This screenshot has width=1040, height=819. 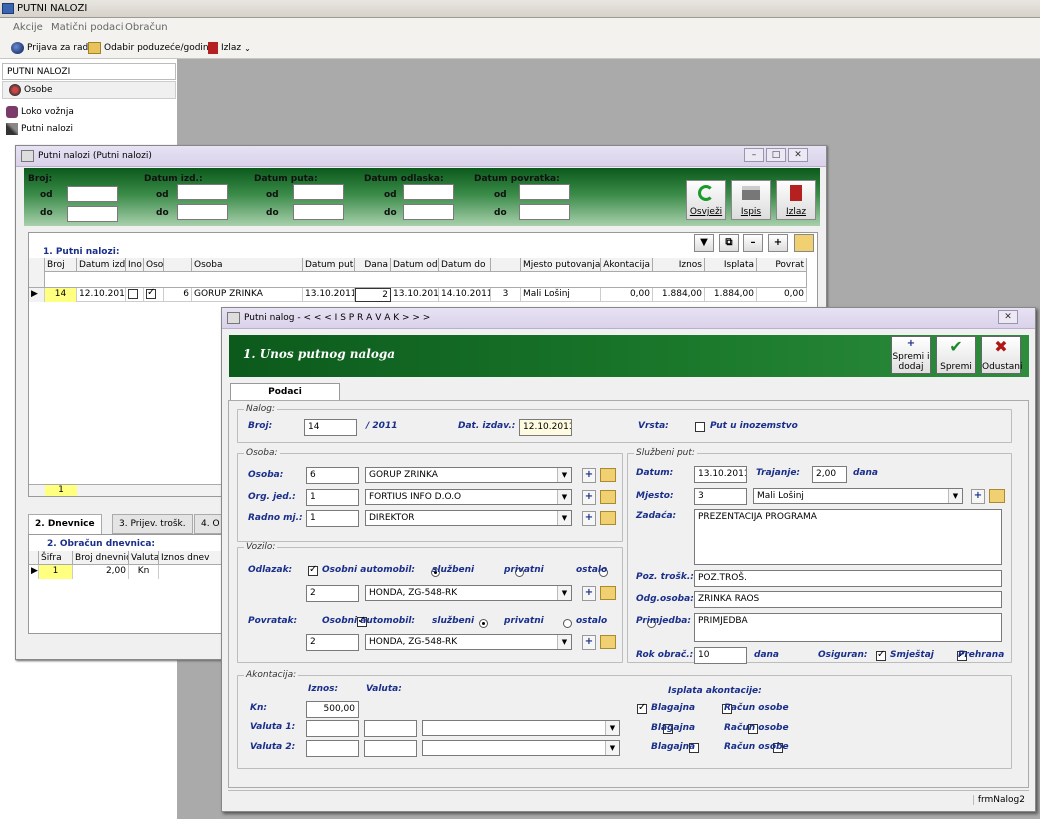 What do you see at coordinates (468, 497) in the screenshot?
I see `org-select: FORTIUS INFO D.O.O ▼` at bounding box center [468, 497].